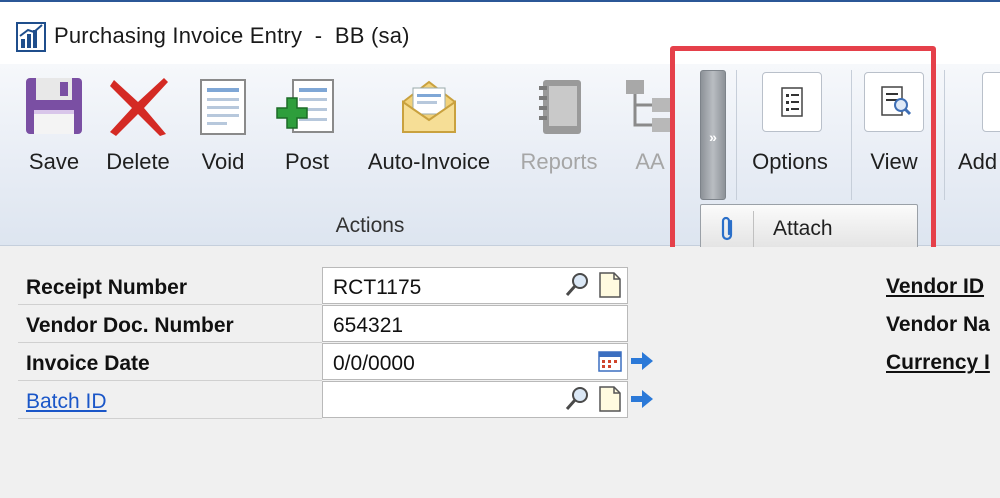  I want to click on hierarchy-icon, so click(648, 106).